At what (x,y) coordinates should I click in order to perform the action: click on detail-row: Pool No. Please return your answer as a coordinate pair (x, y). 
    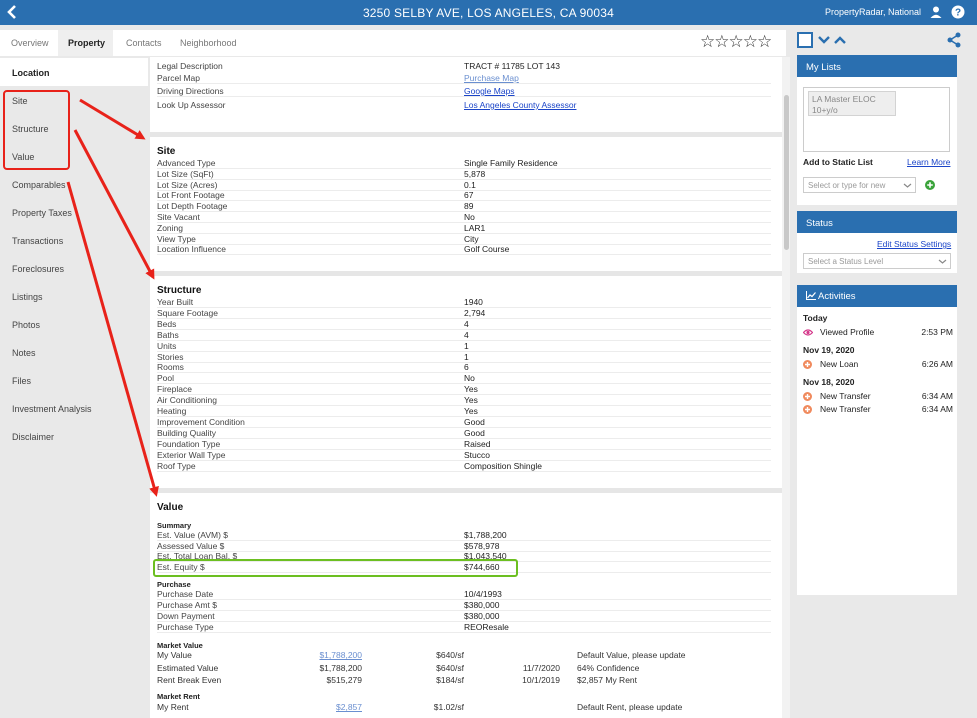
    Looking at the image, I should click on (464, 379).